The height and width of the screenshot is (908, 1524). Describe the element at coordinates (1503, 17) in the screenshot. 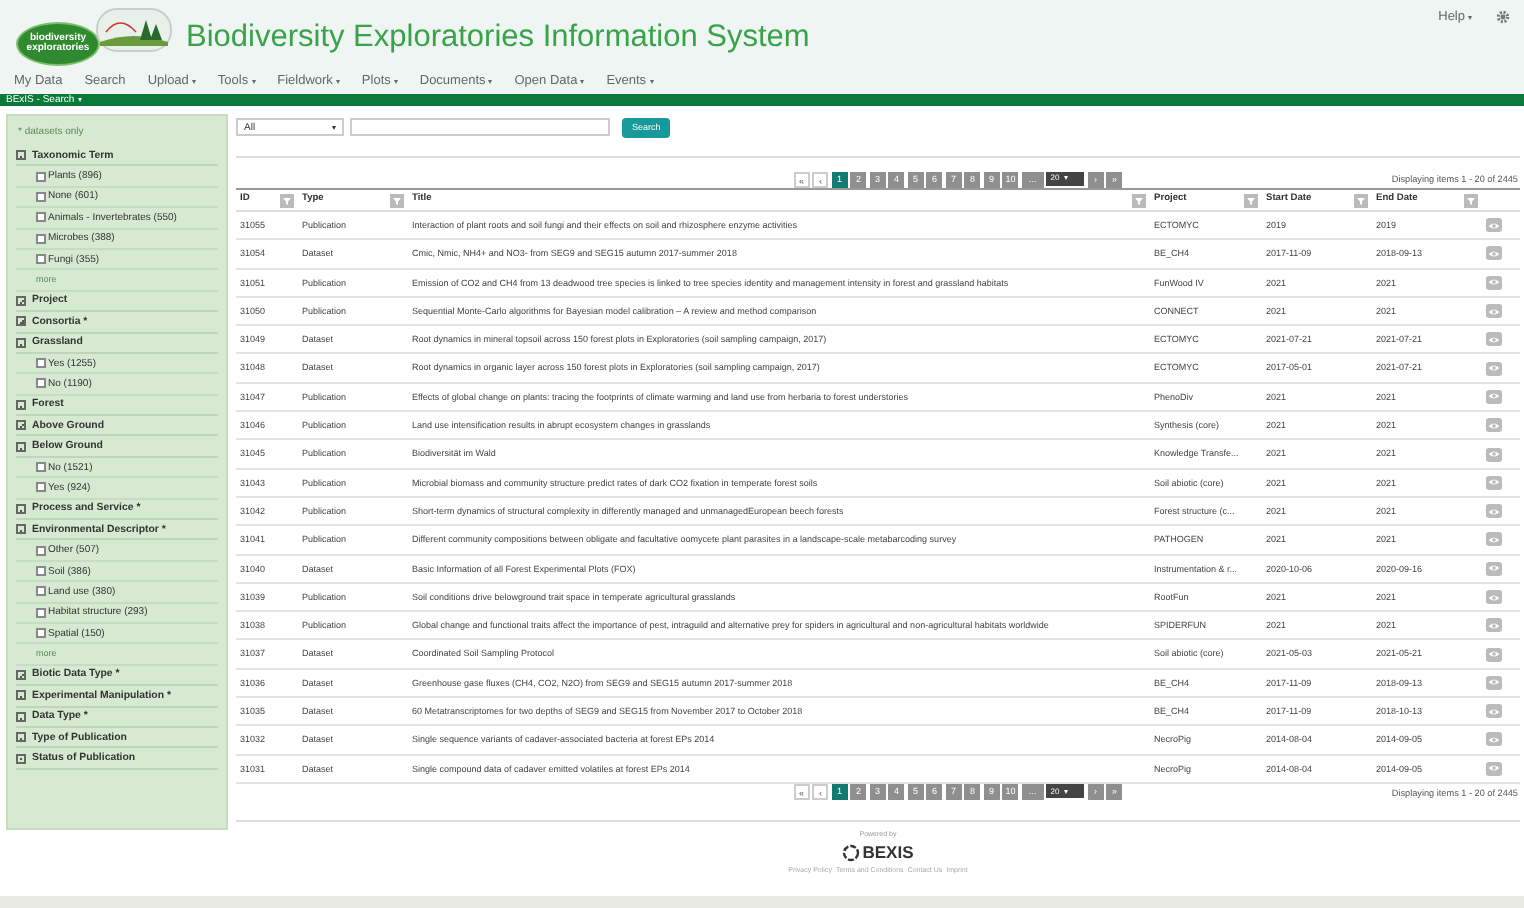

I see `settings-icon` at that location.